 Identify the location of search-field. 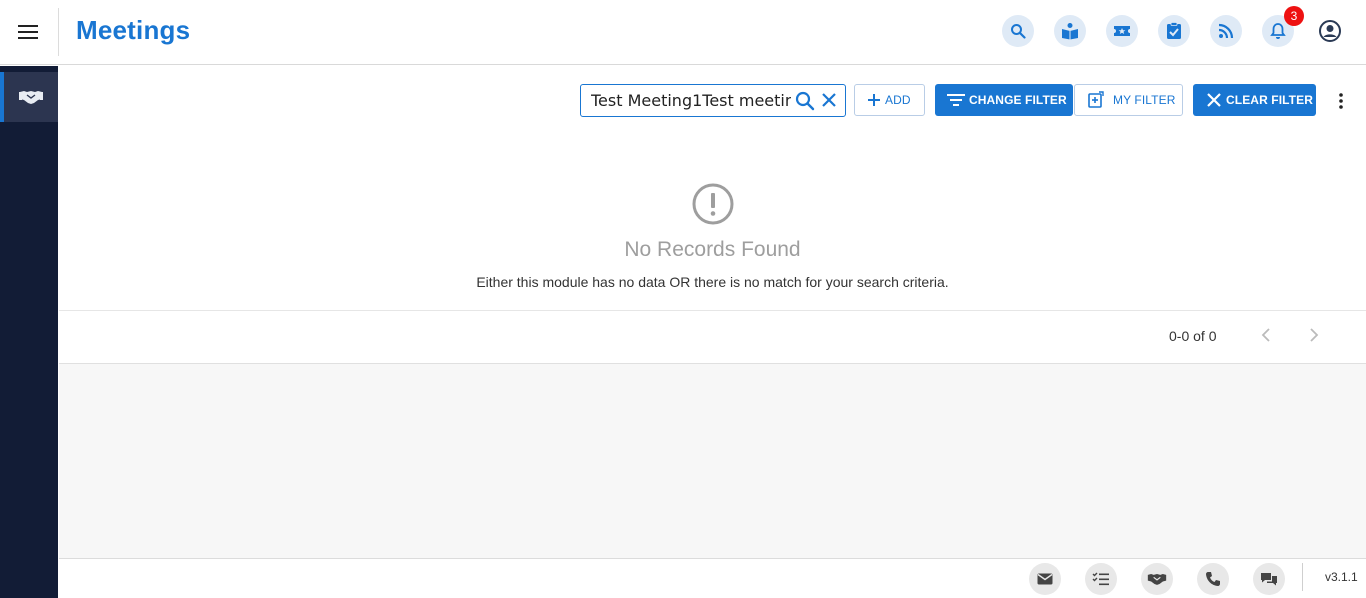
(713, 100).